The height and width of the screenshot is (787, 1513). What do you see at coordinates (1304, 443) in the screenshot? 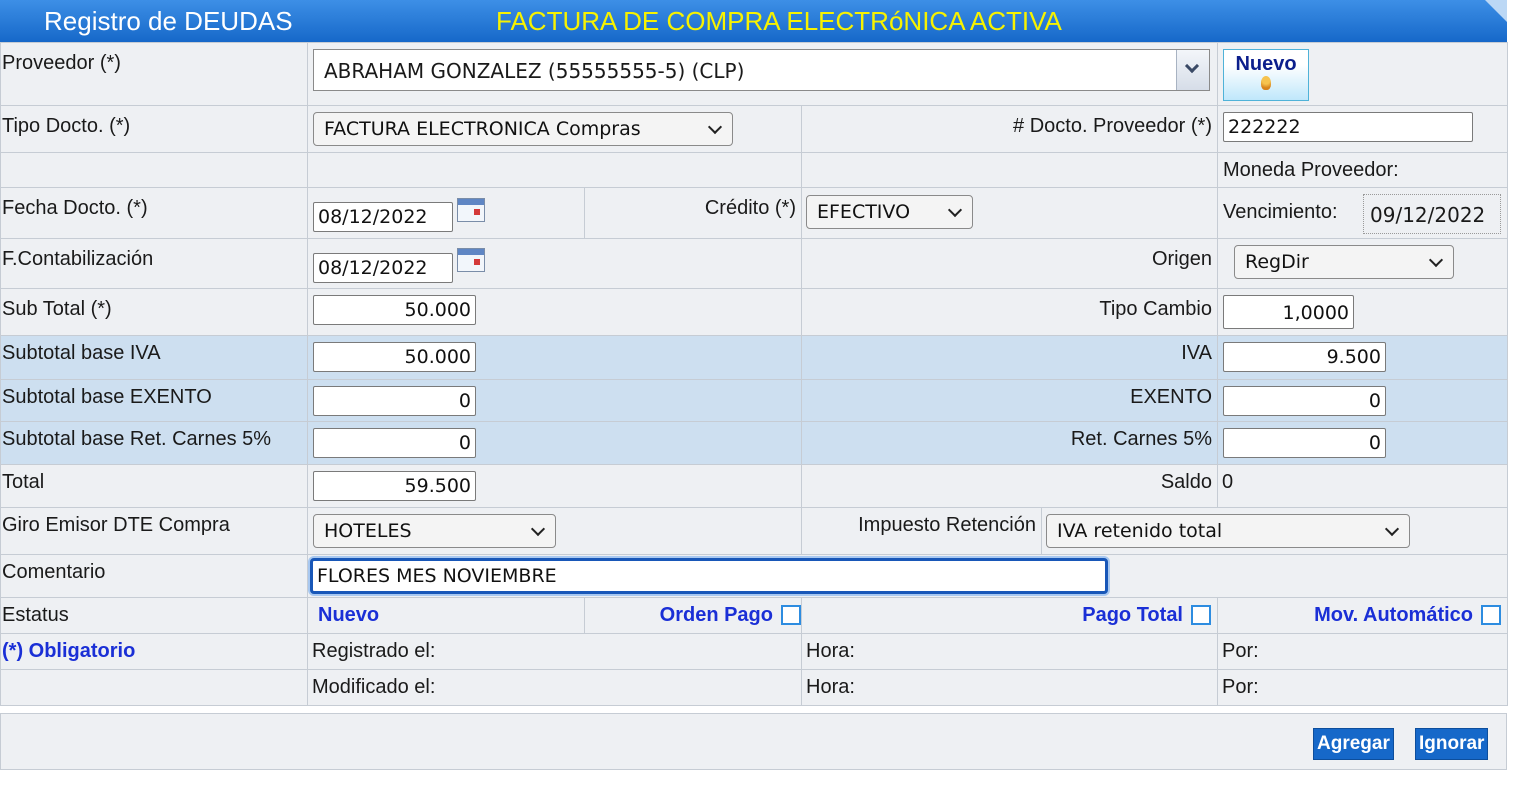
I see `ret-input: 0` at bounding box center [1304, 443].